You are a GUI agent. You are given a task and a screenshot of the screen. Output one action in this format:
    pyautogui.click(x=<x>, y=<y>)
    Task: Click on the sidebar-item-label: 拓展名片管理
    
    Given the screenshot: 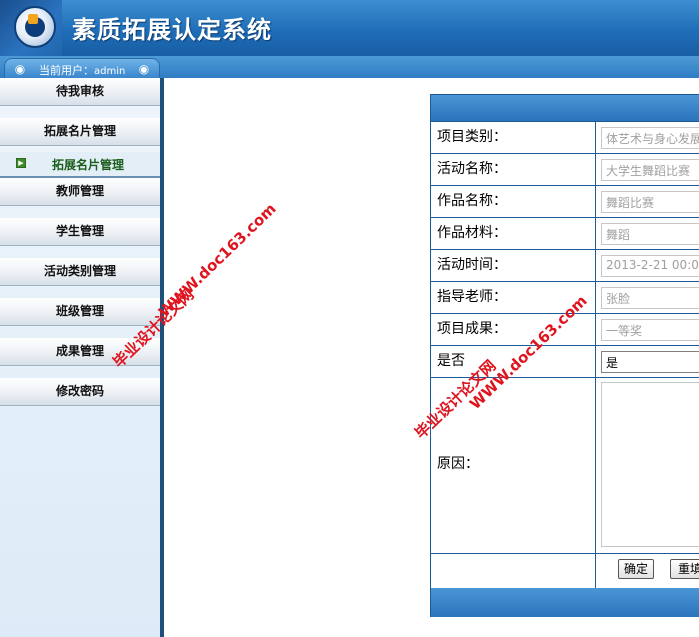 What is the action you would take?
    pyautogui.click(x=79, y=131)
    